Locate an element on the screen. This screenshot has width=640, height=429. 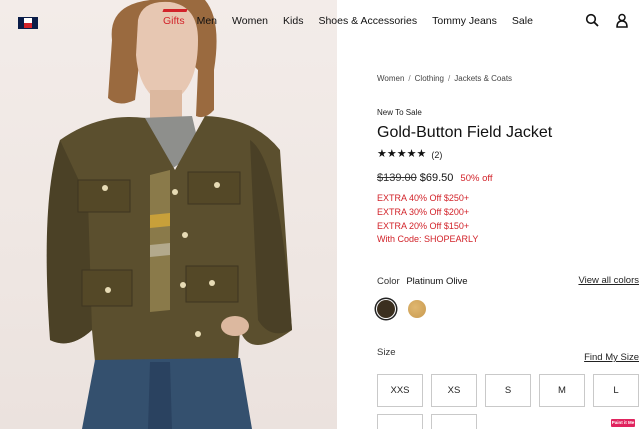
size-option-s: S is located at coordinates (508, 390).